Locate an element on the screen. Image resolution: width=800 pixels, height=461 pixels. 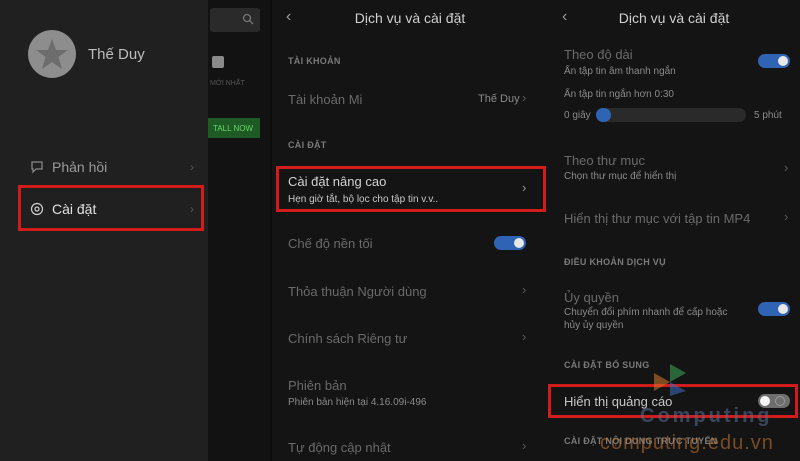
feedback-icon is located at coordinates (37, 167).